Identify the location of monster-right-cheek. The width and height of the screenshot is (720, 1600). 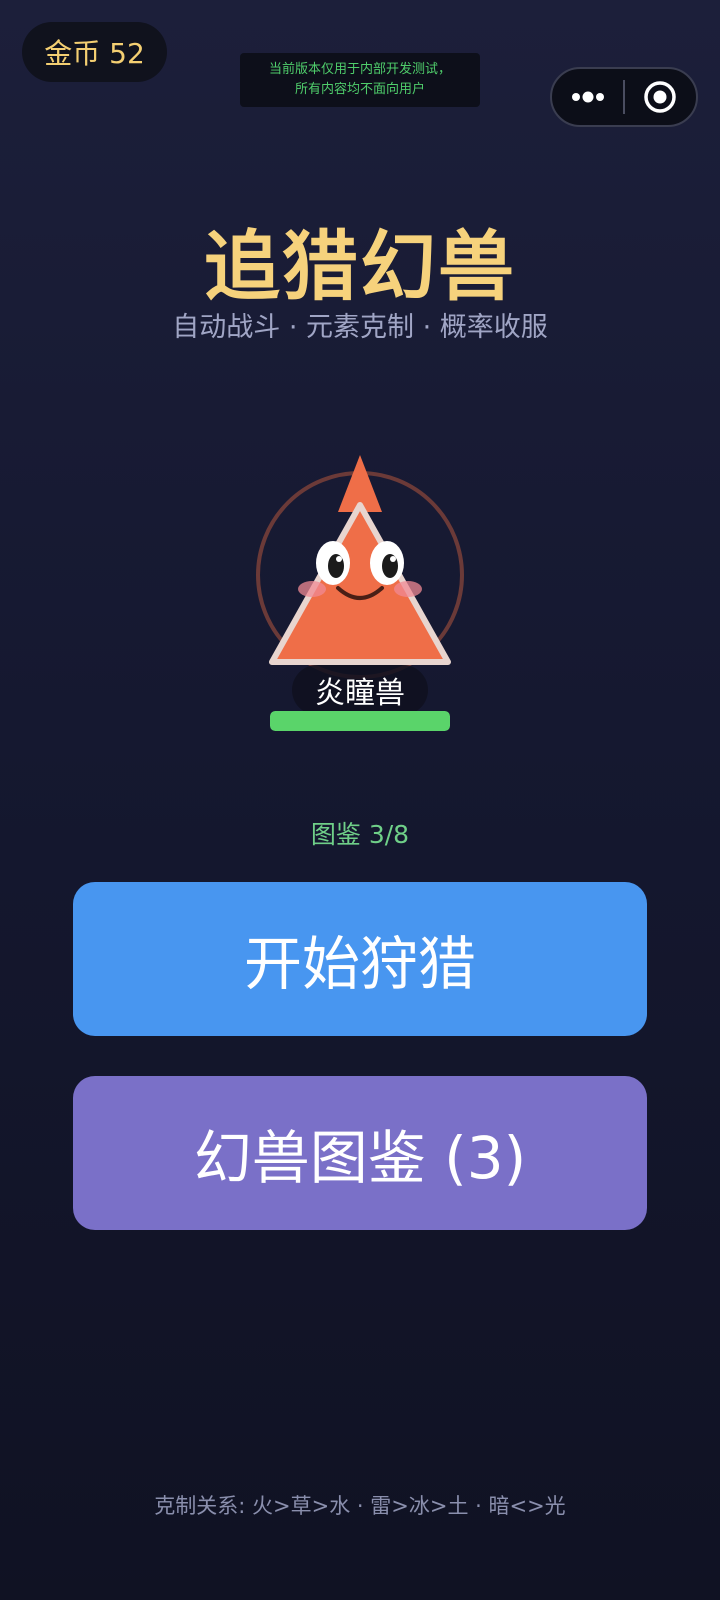
(408, 589).